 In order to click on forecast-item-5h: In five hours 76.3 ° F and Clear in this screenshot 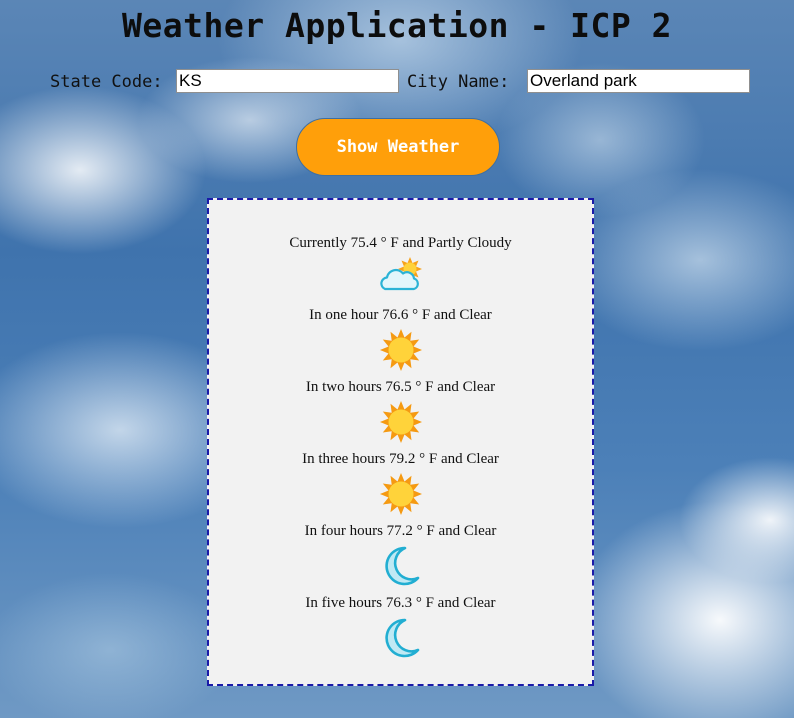, I will do `click(400, 627)`.